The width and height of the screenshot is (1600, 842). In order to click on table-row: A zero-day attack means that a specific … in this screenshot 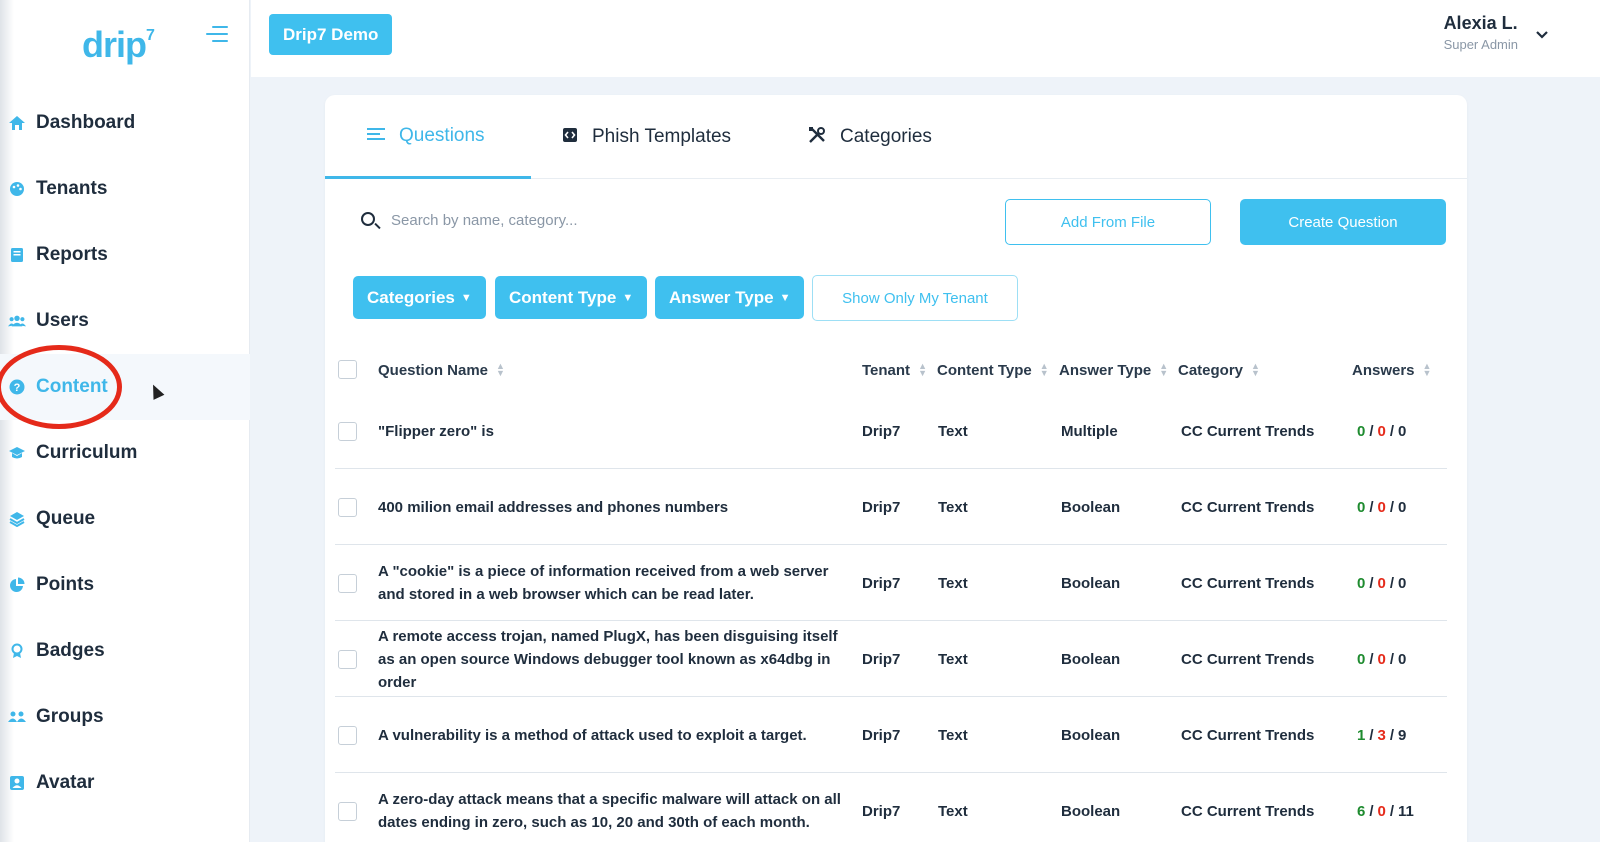, I will do `click(891, 807)`.